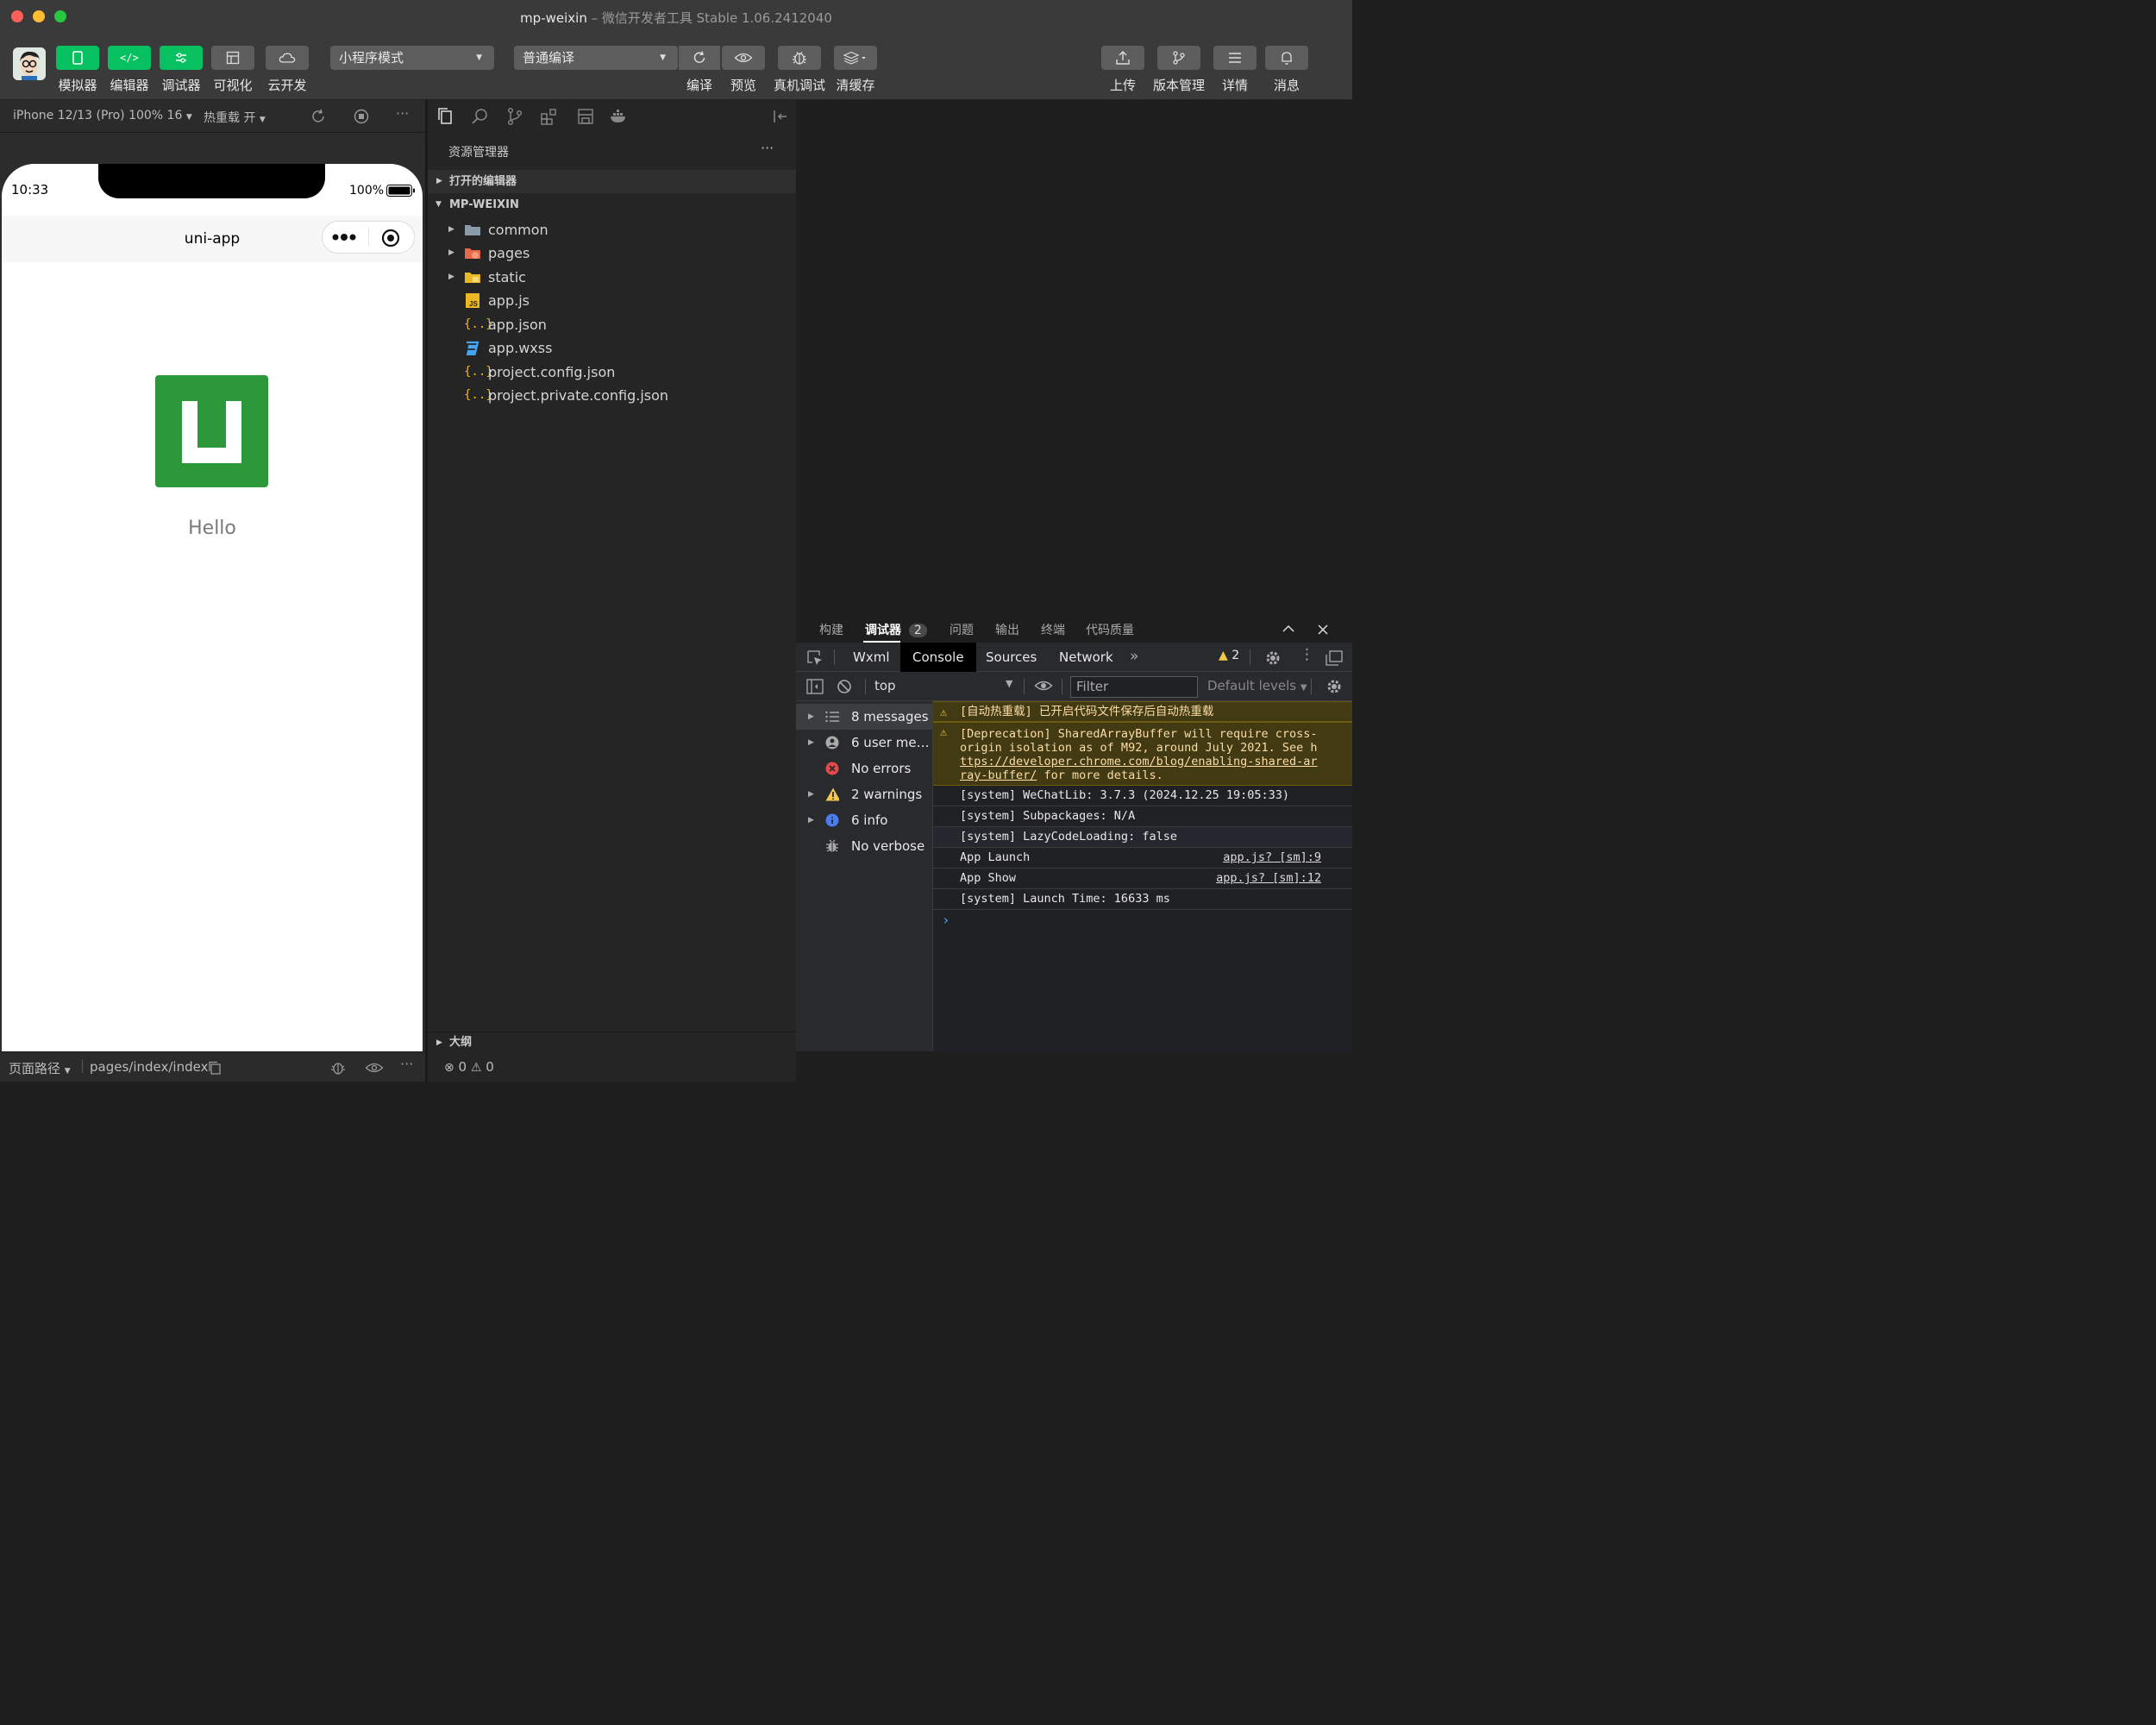 The width and height of the screenshot is (2156, 1725). What do you see at coordinates (1307, 655) in the screenshot?
I see `kebab-menu-icon: ⋮` at bounding box center [1307, 655].